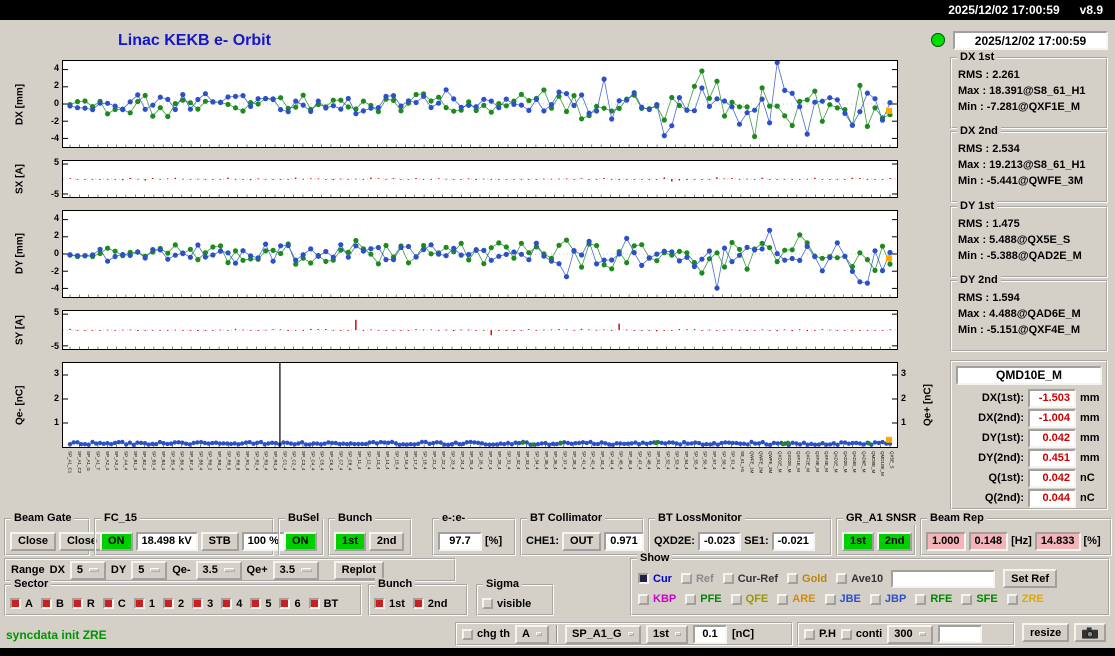  I want to click on set-ref-input, so click(943, 578).